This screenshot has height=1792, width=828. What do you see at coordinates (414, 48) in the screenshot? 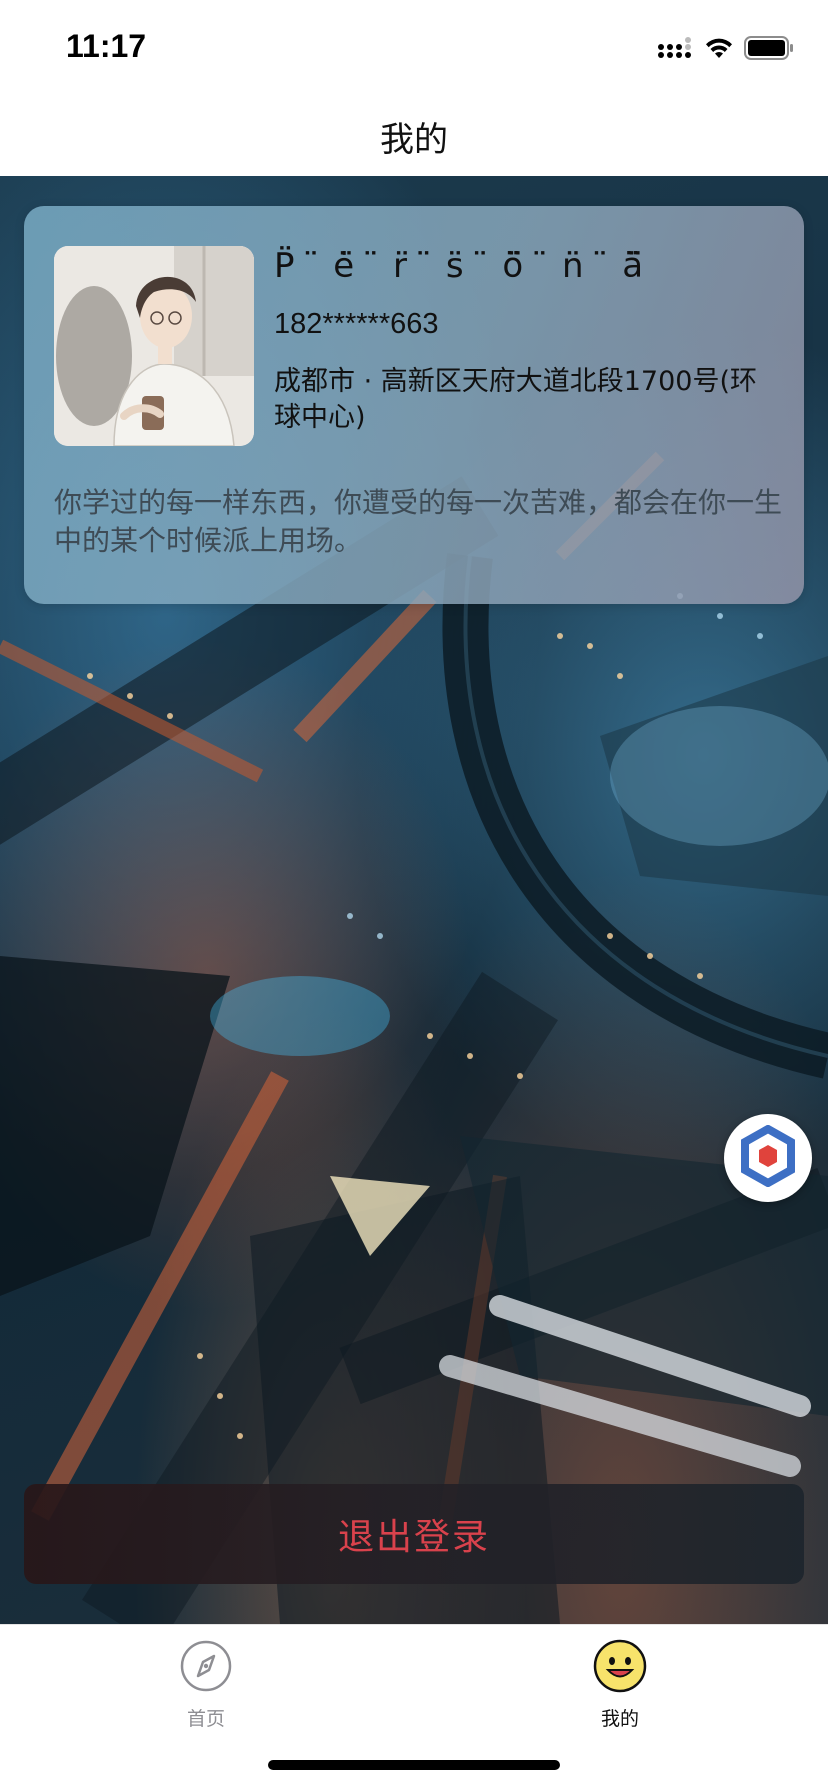
I see `status-bar: 11:17` at bounding box center [414, 48].